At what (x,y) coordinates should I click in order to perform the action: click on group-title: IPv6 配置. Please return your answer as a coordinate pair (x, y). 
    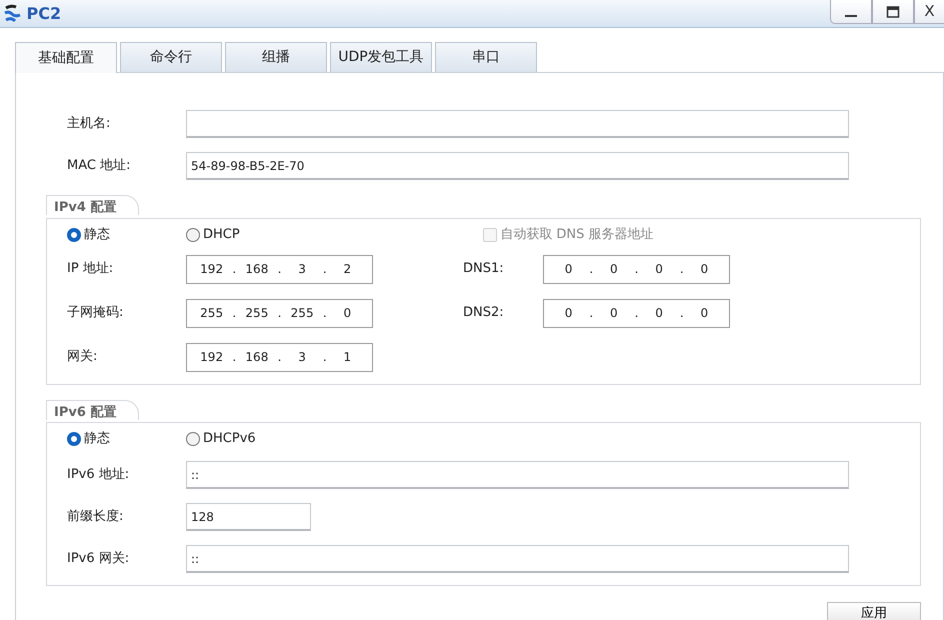
    Looking at the image, I should click on (93, 410).